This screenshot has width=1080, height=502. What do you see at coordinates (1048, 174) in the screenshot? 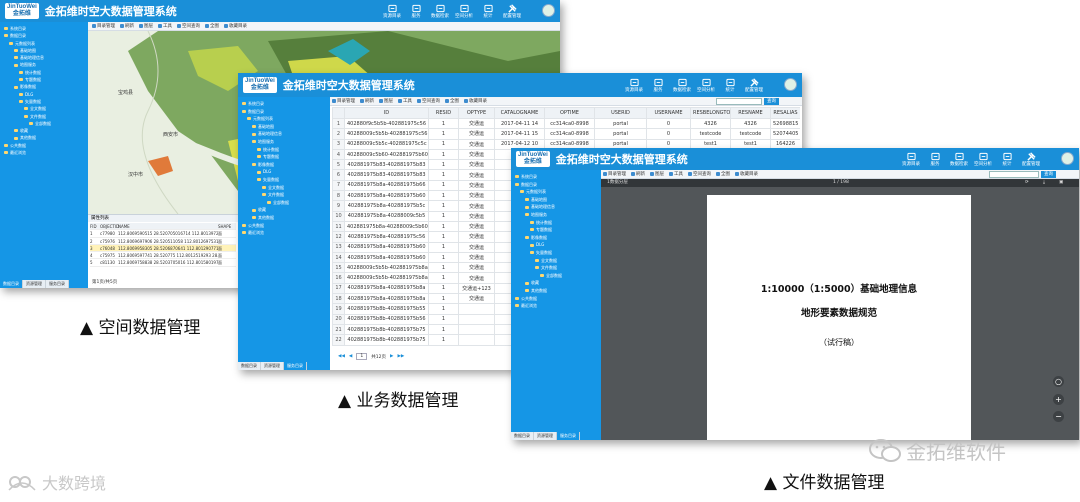
I see `search-button: 查询` at bounding box center [1048, 174].